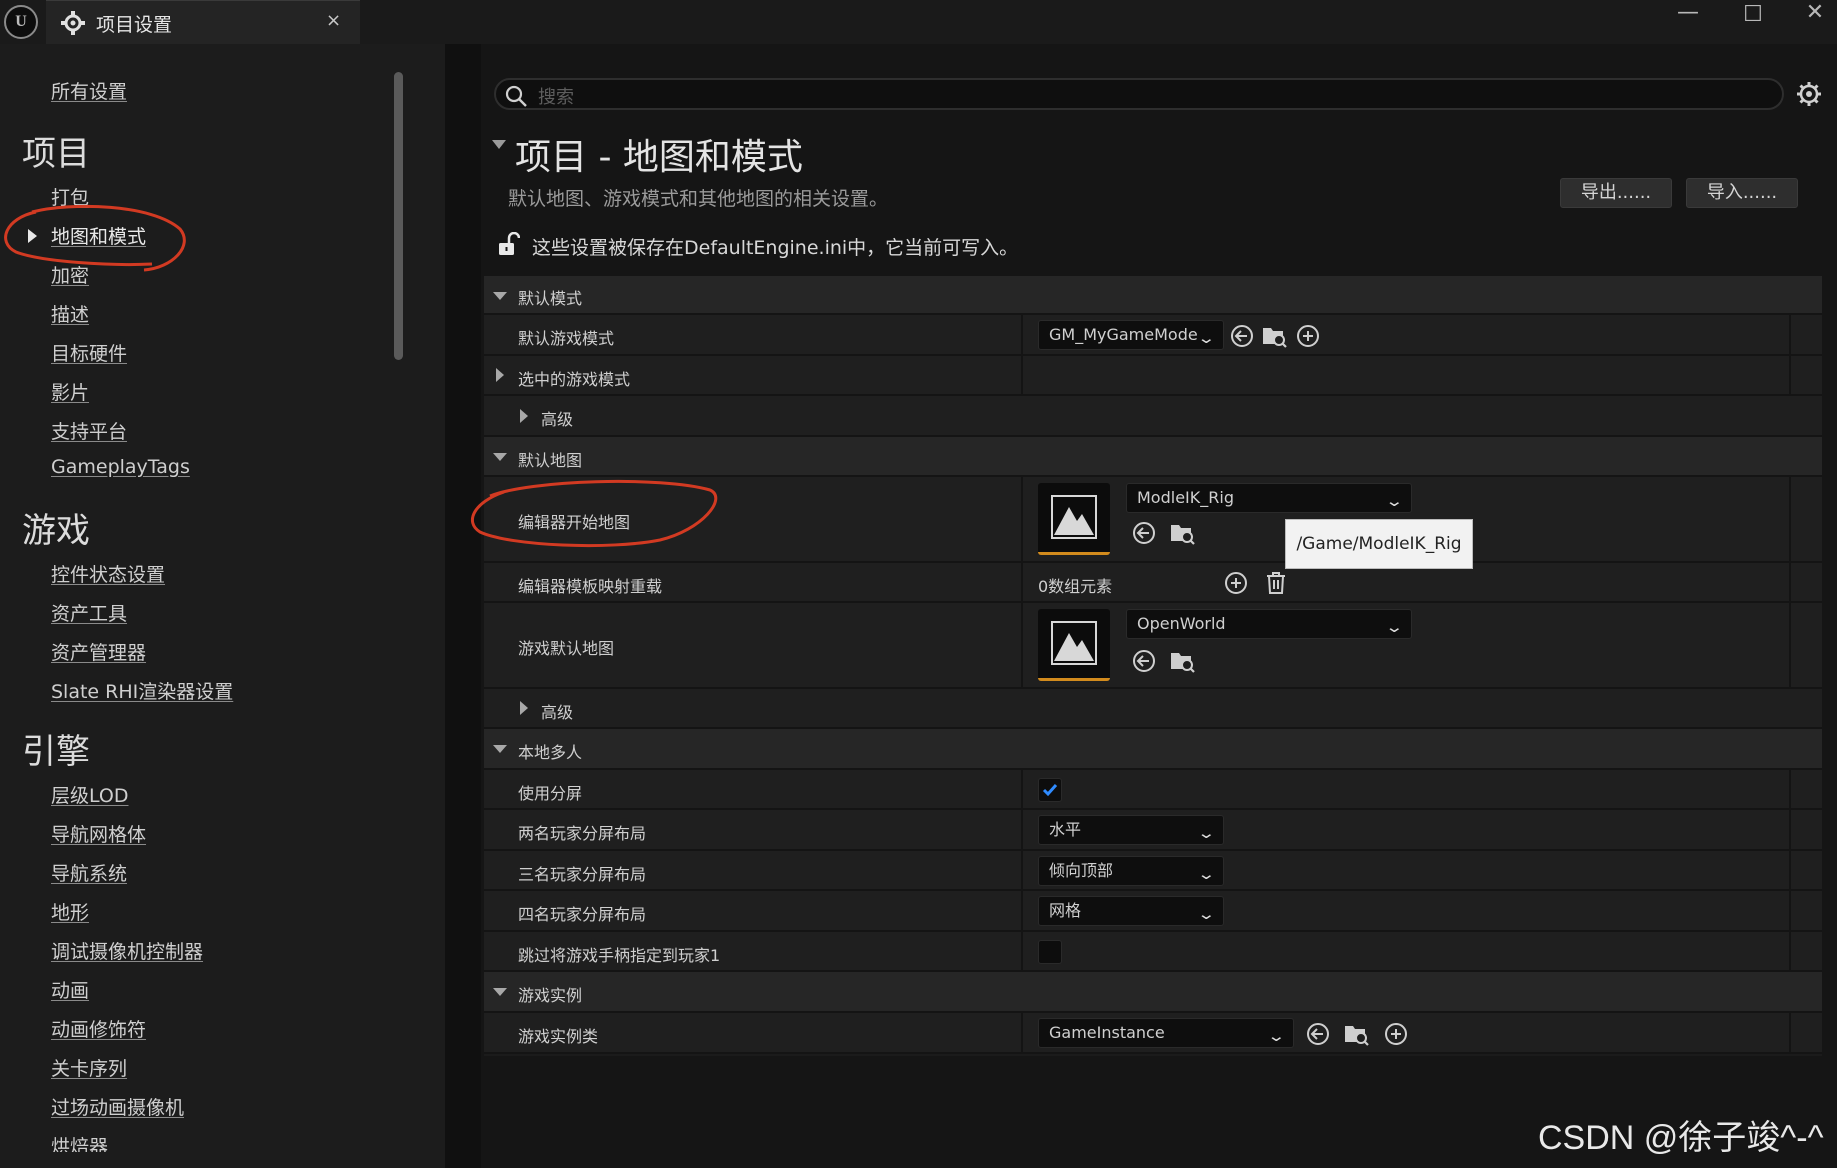  I want to click on property-label: 四名玩家分屏布局, so click(582, 914).